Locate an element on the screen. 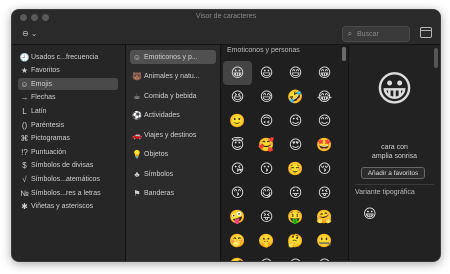 The image size is (450, 274). sidebar-item: ★ Favoritos is located at coordinates (68, 71).